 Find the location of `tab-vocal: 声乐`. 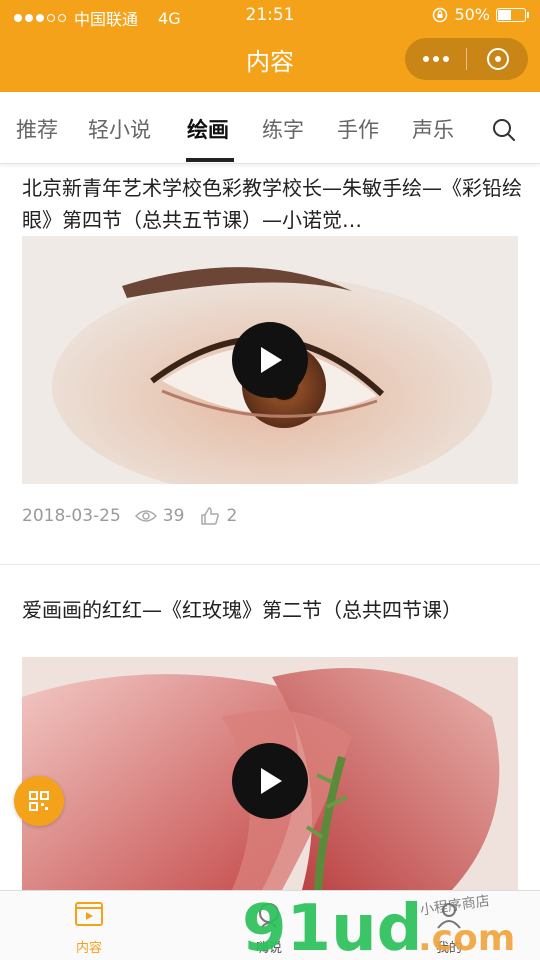

tab-vocal: 声乐 is located at coordinates (433, 129).